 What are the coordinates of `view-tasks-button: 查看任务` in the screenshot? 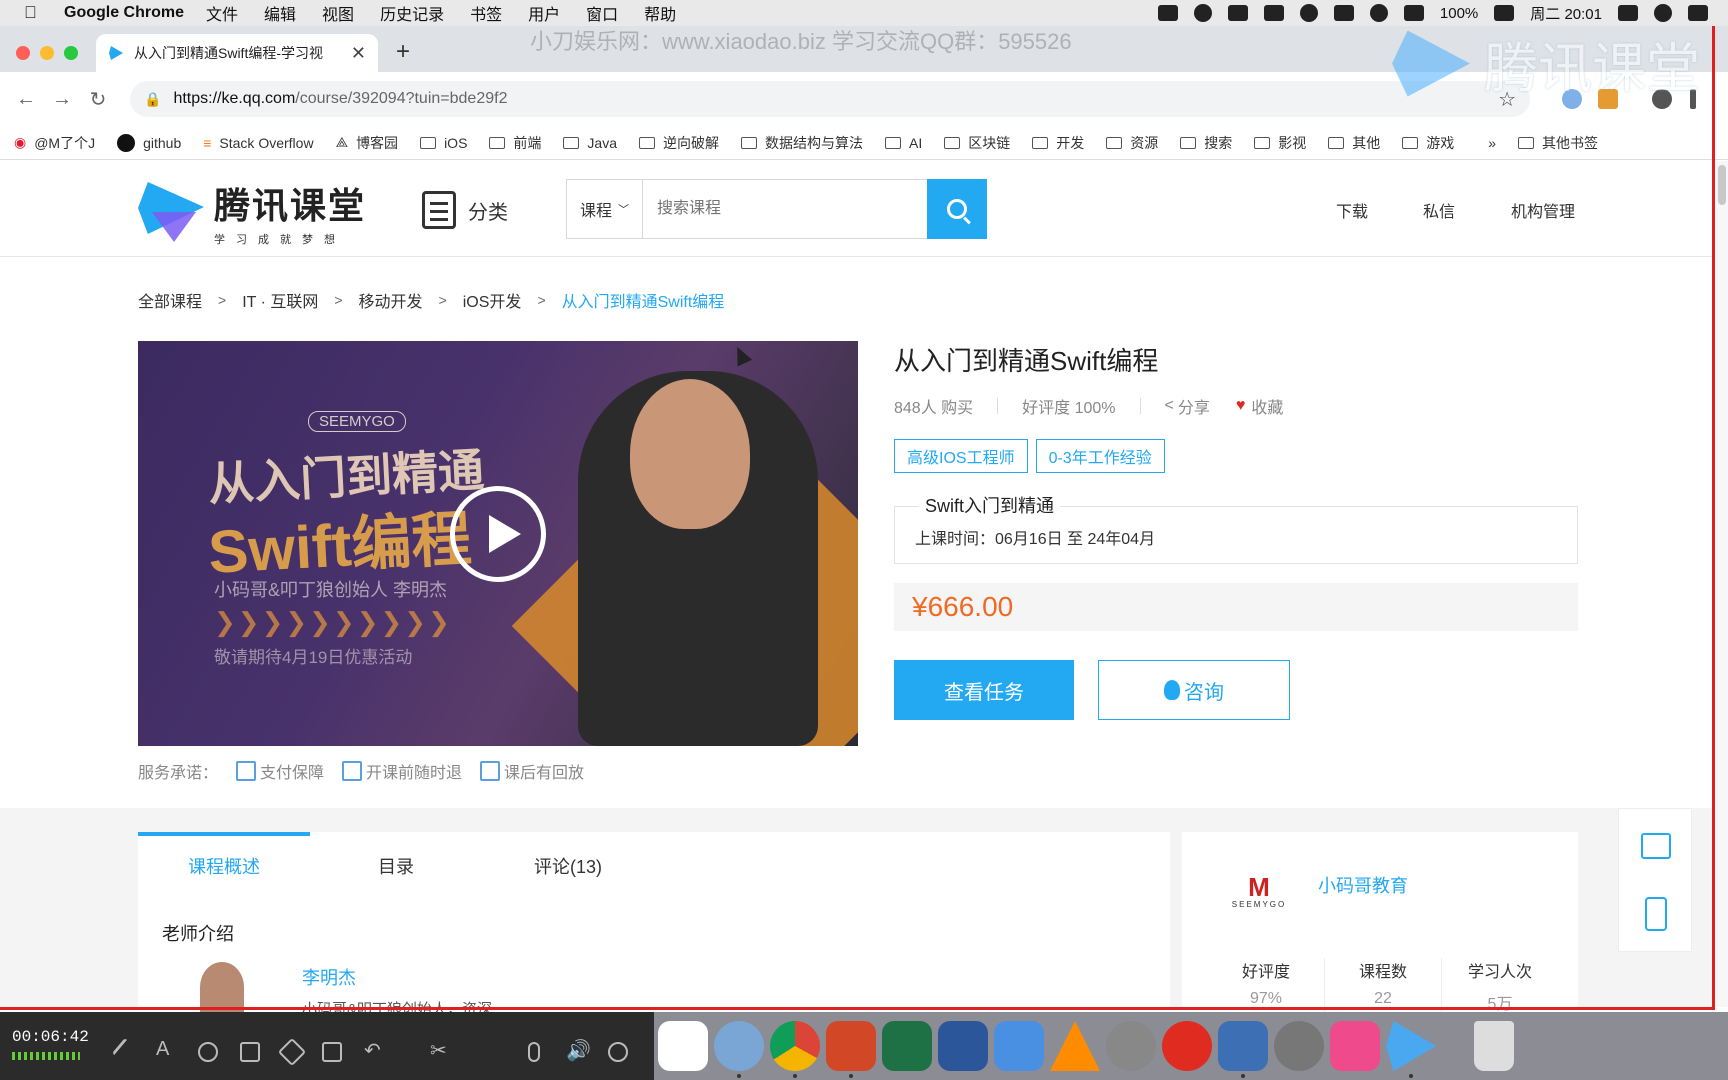 It's located at (984, 690).